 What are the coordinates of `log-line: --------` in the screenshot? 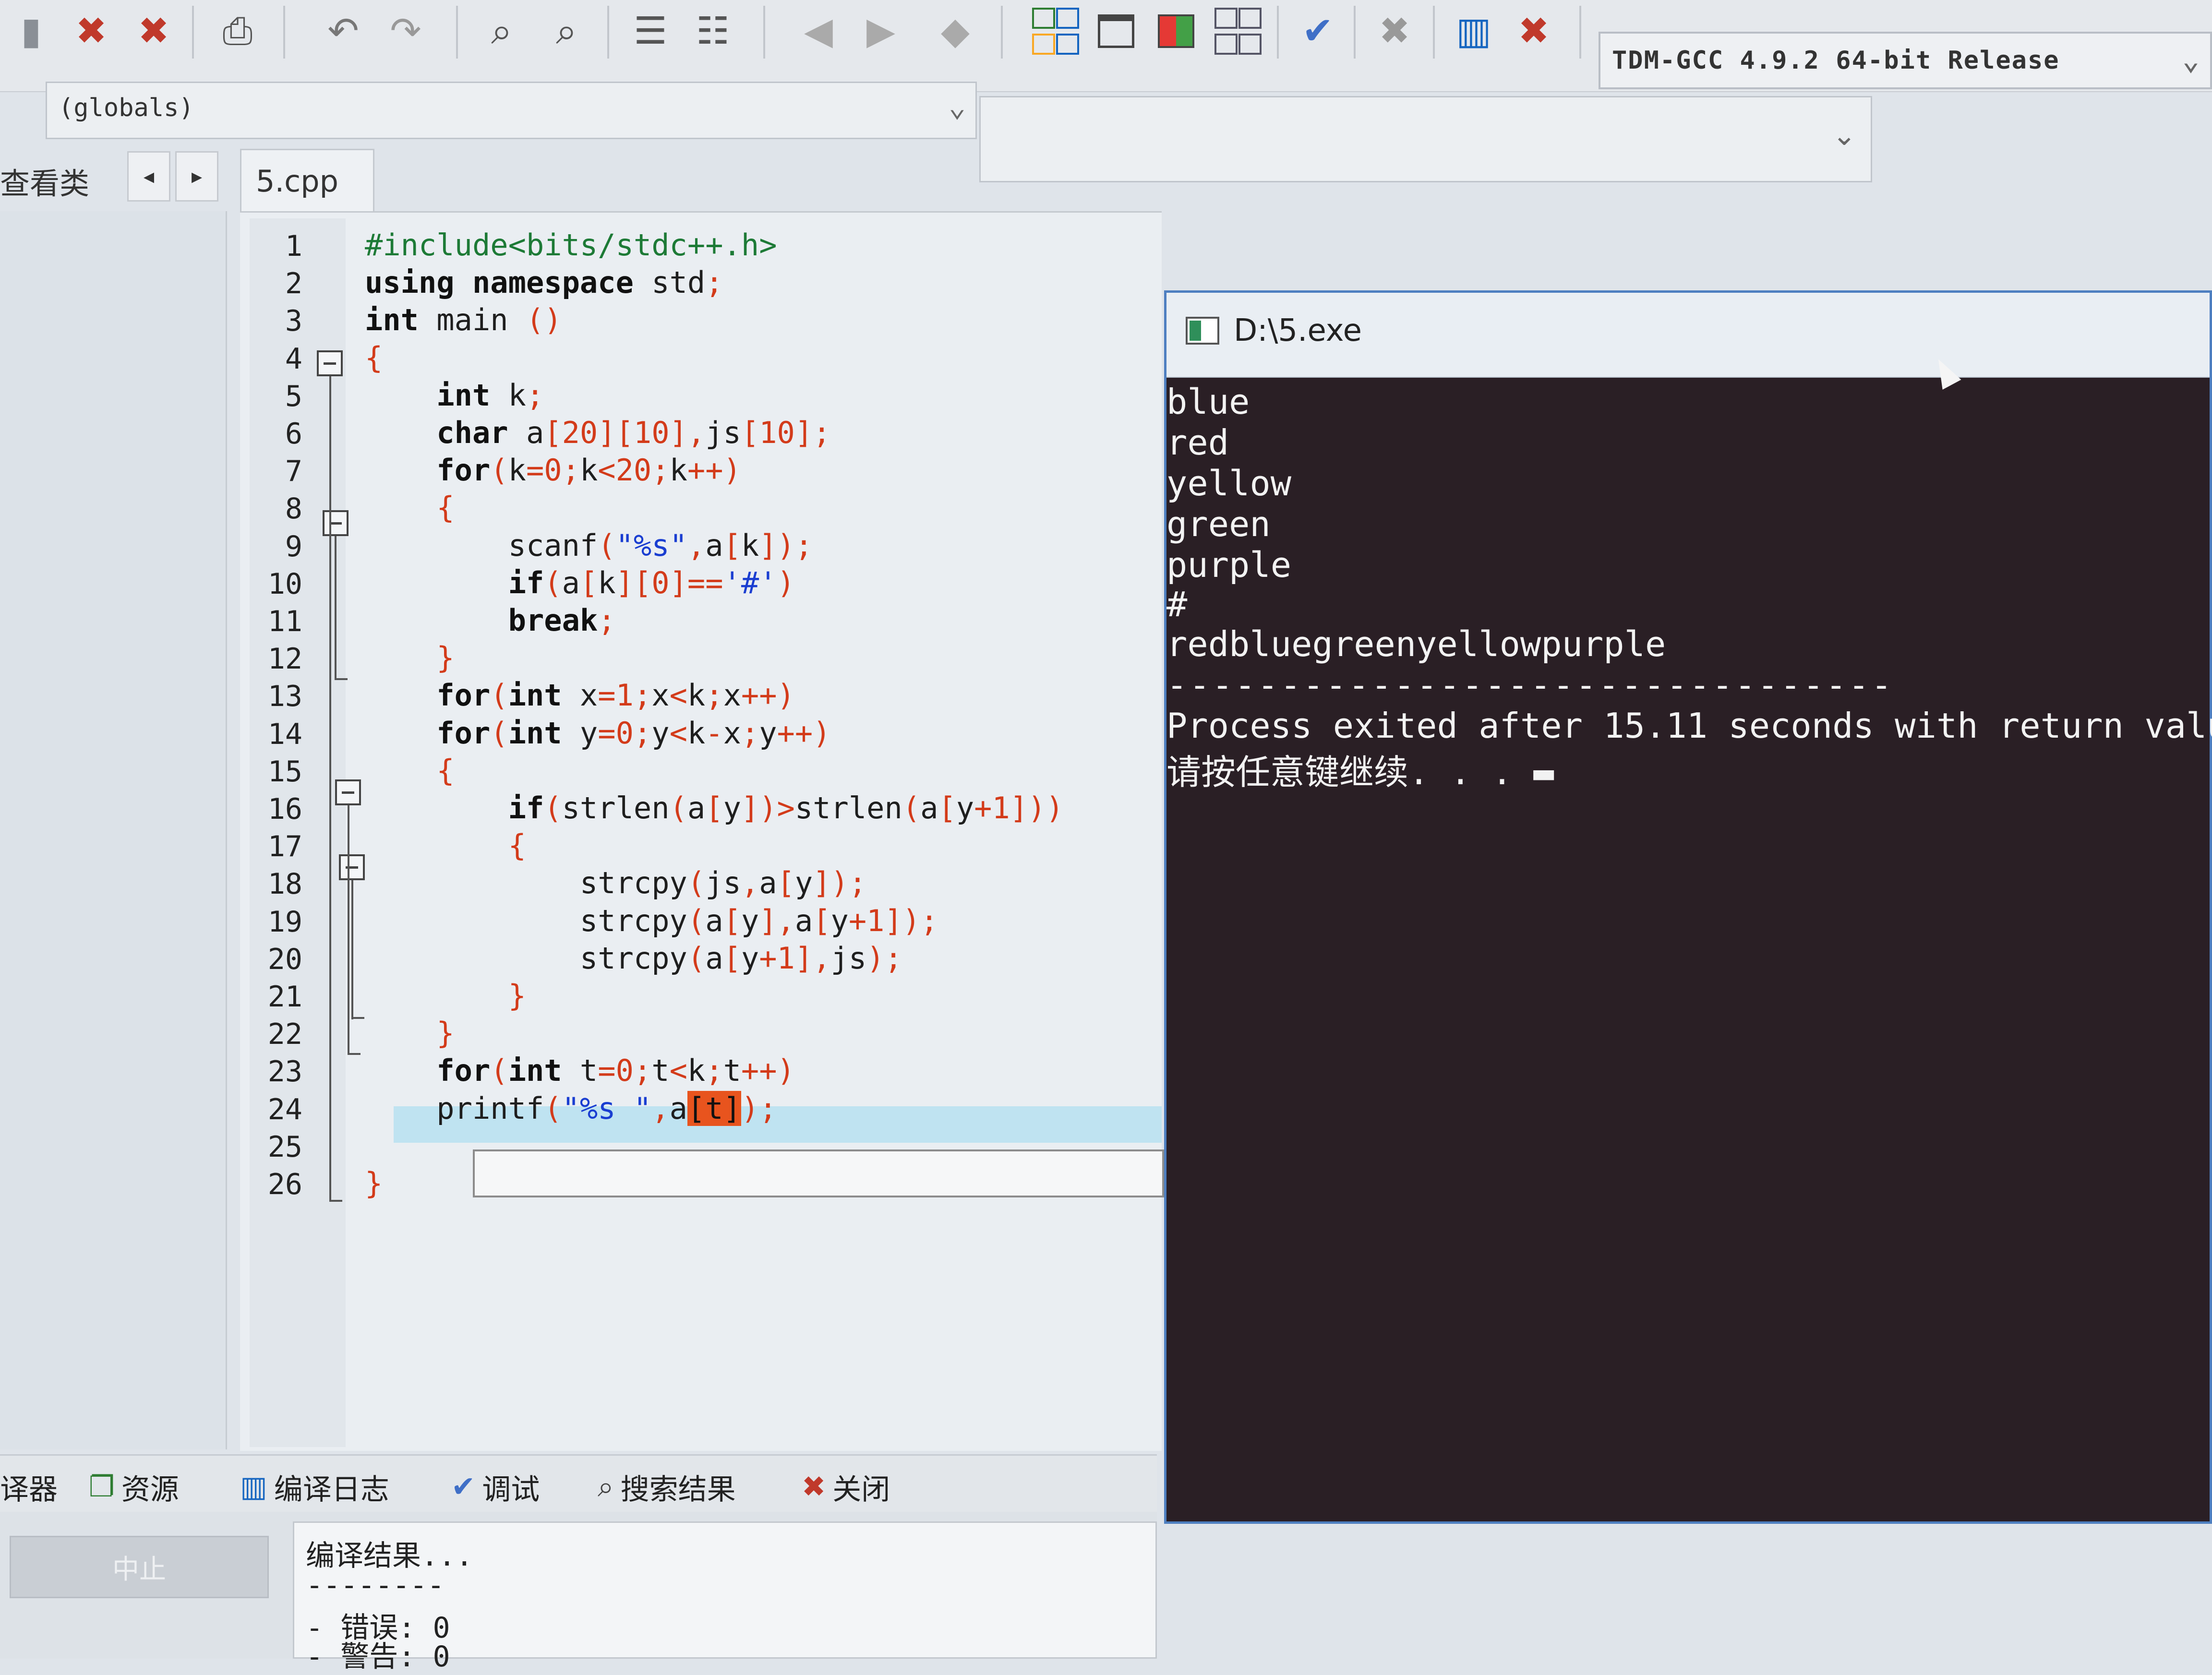 It's located at (375, 1585).